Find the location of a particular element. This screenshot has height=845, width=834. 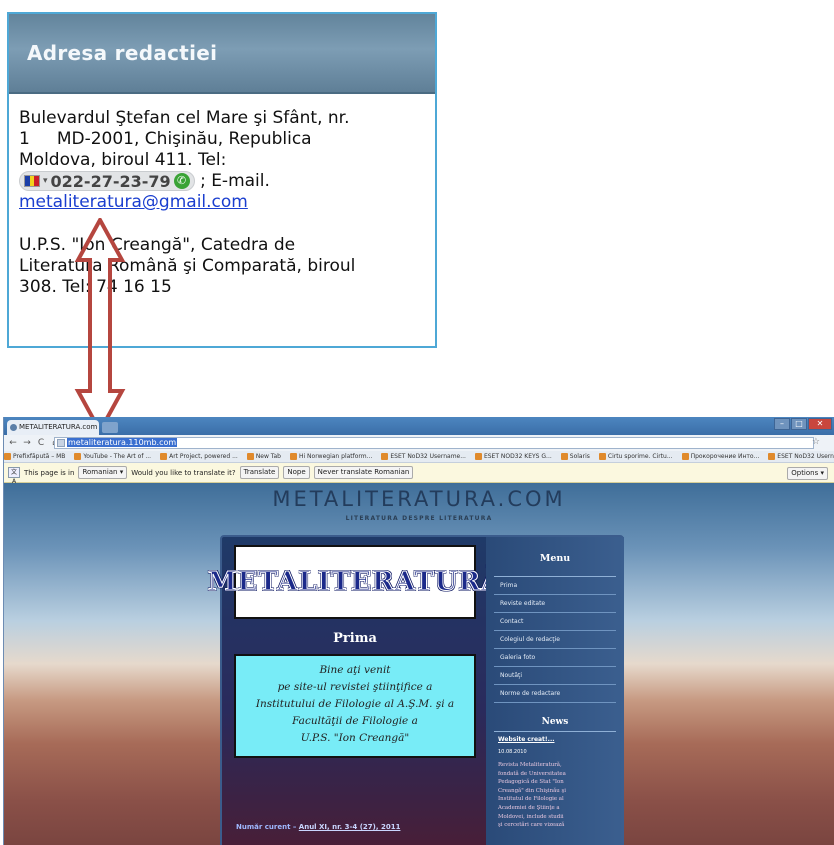

navigation-bar: ← → C ⌂ metaliteratura.110mb.com ☆ is located at coordinates (419, 443).